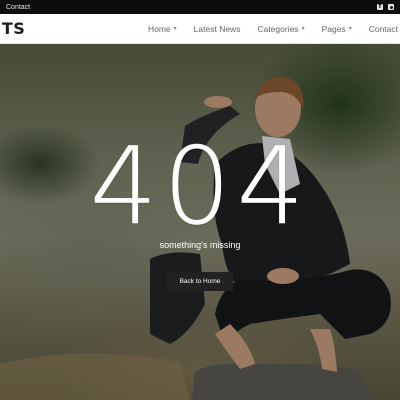 This screenshot has height=400, width=400. Describe the element at coordinates (380, 6) in the screenshot. I see `facebook-icon` at that location.